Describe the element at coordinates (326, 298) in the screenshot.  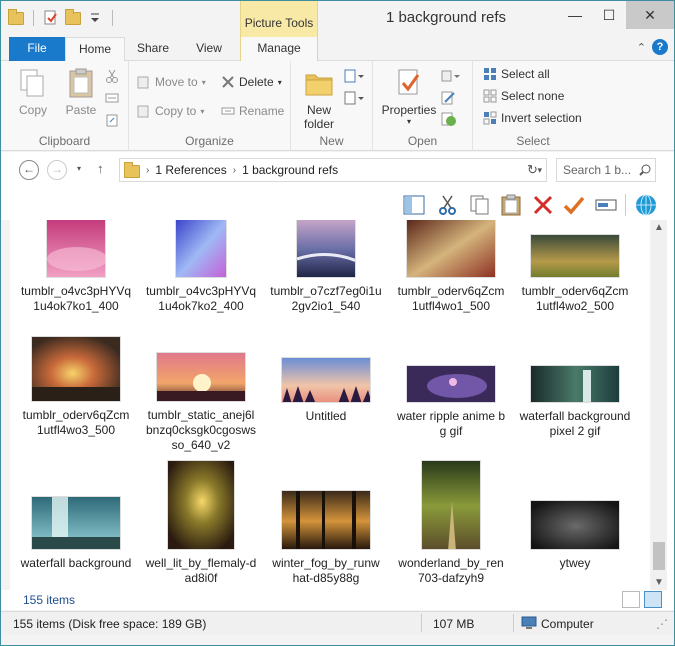
I see `file-name: tumblr_o7czf7eg0i1u2gv2io1_540` at that location.